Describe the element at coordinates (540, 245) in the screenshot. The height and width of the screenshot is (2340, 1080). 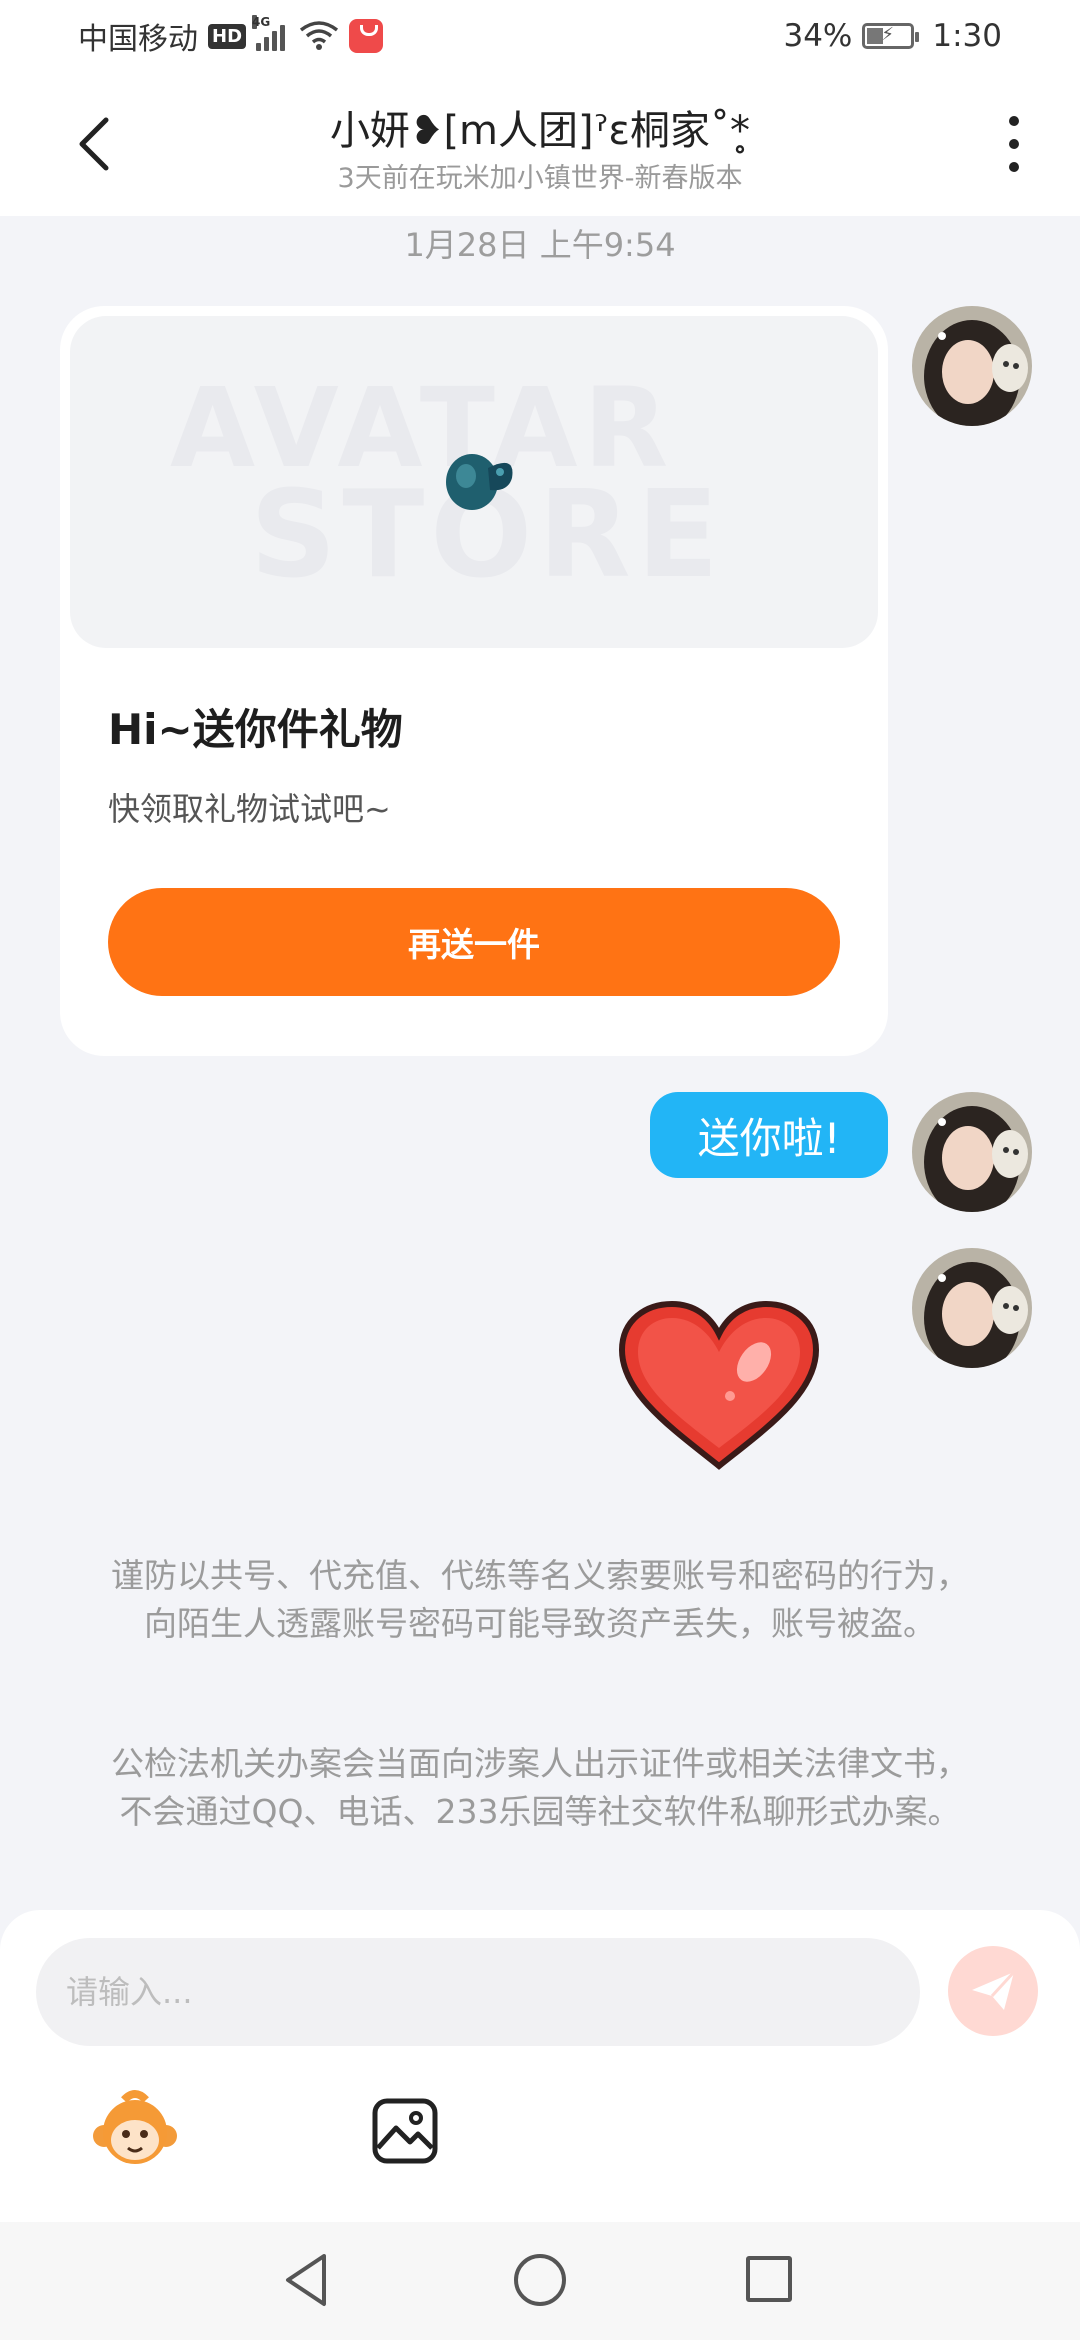
I see `message-timestamp: 1月28日 上午9:54` at that location.